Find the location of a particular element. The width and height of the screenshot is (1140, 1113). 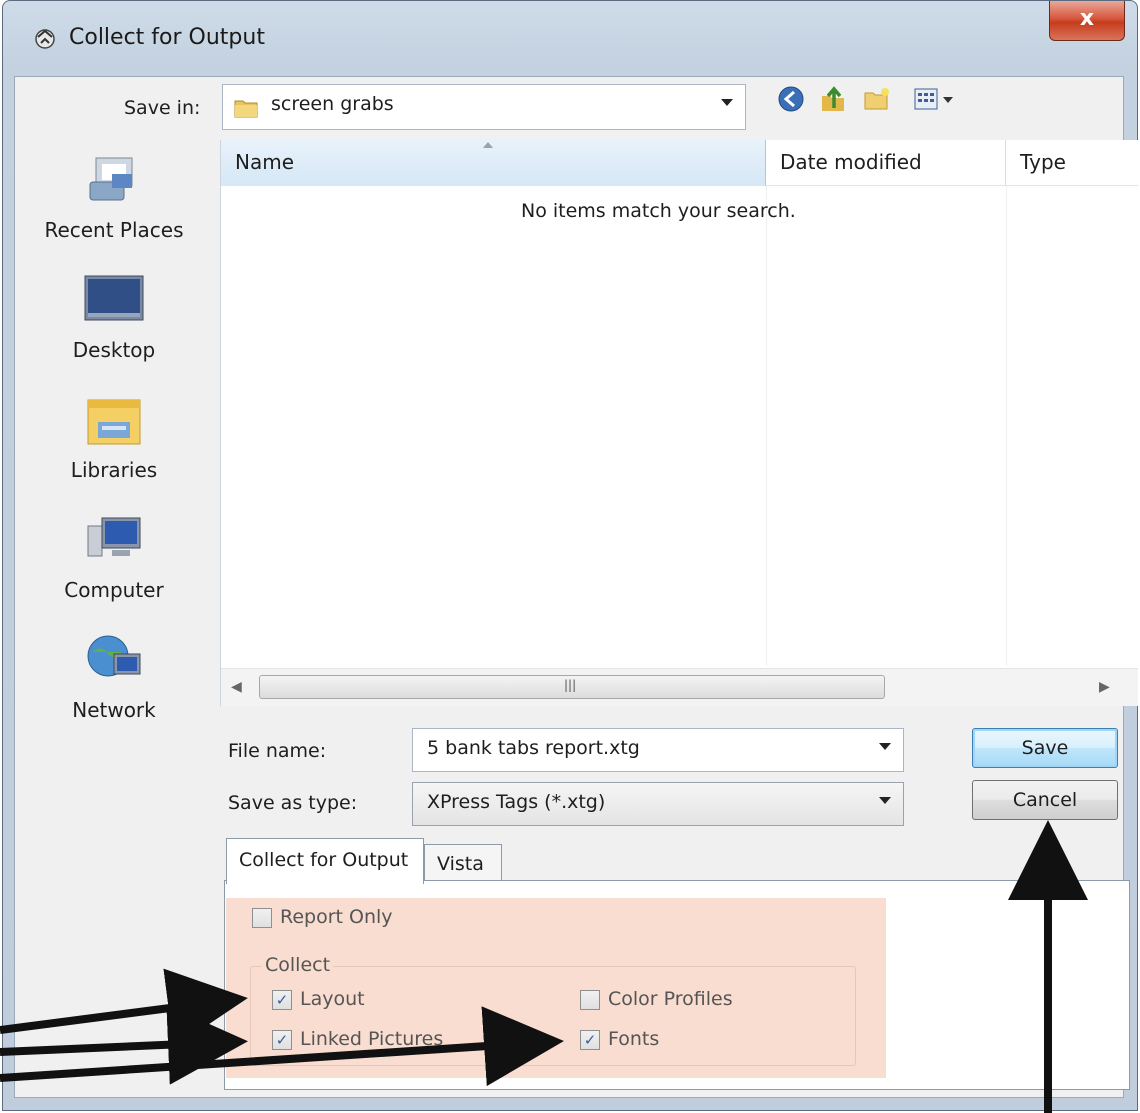

horizontal-scrollbar: ◀ ||| ▶ is located at coordinates (679, 687).